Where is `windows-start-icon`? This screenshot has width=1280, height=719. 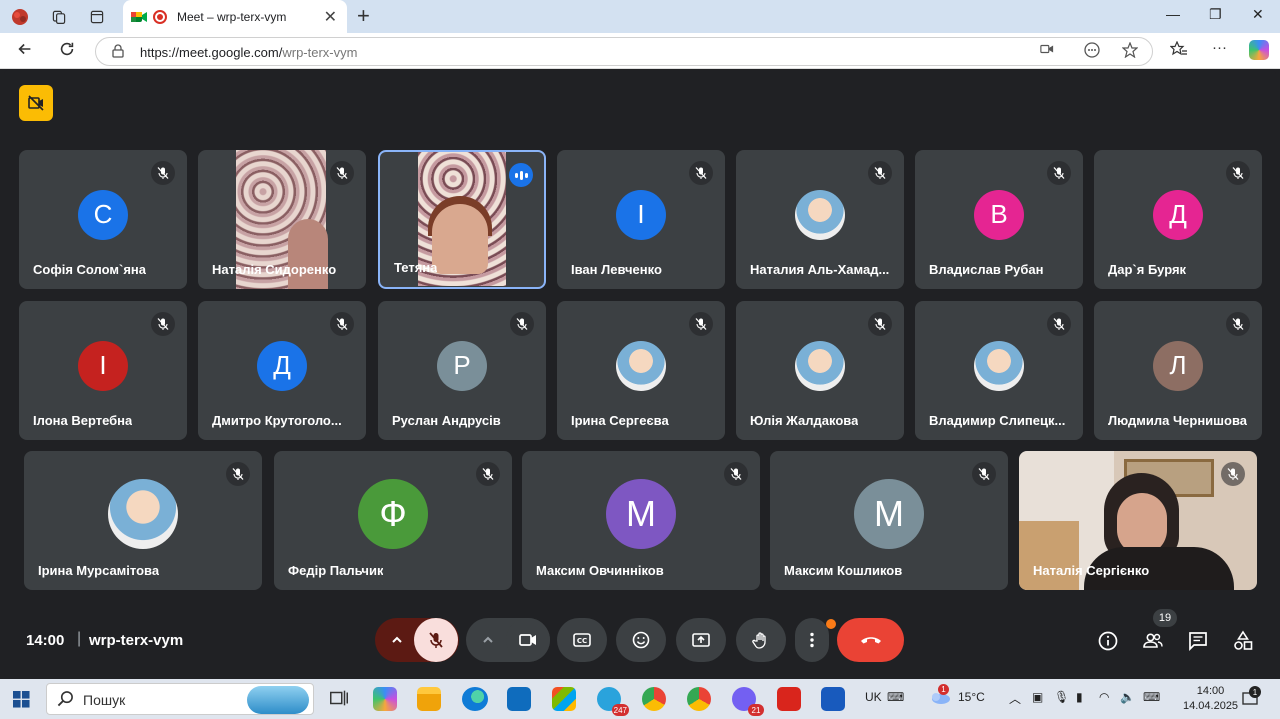 windows-start-icon is located at coordinates (21, 702).